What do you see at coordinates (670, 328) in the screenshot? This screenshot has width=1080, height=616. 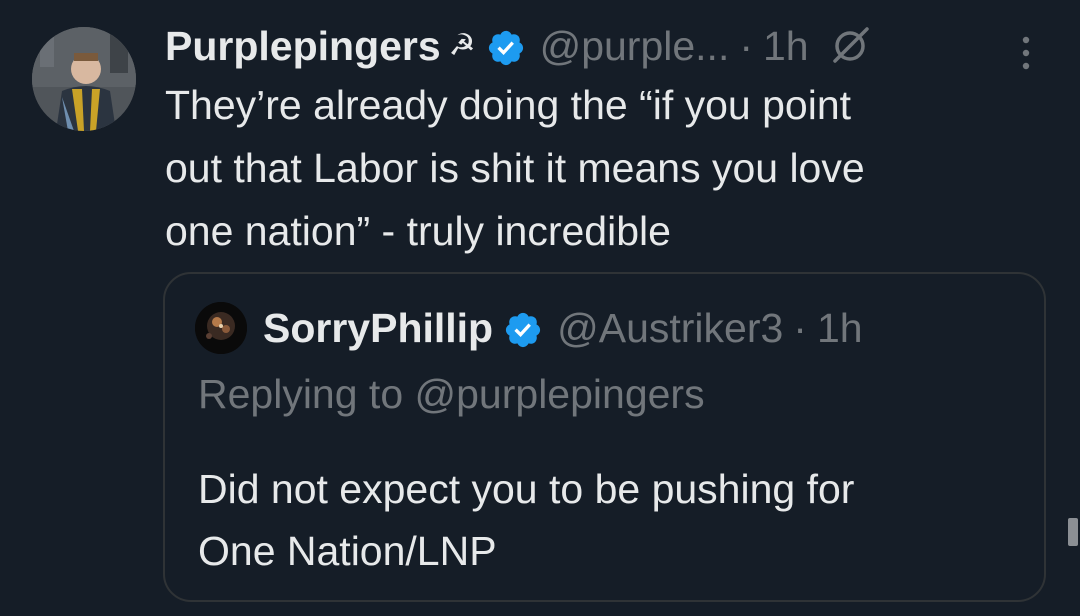 I see `quoted-author-handle: @Austriker3` at bounding box center [670, 328].